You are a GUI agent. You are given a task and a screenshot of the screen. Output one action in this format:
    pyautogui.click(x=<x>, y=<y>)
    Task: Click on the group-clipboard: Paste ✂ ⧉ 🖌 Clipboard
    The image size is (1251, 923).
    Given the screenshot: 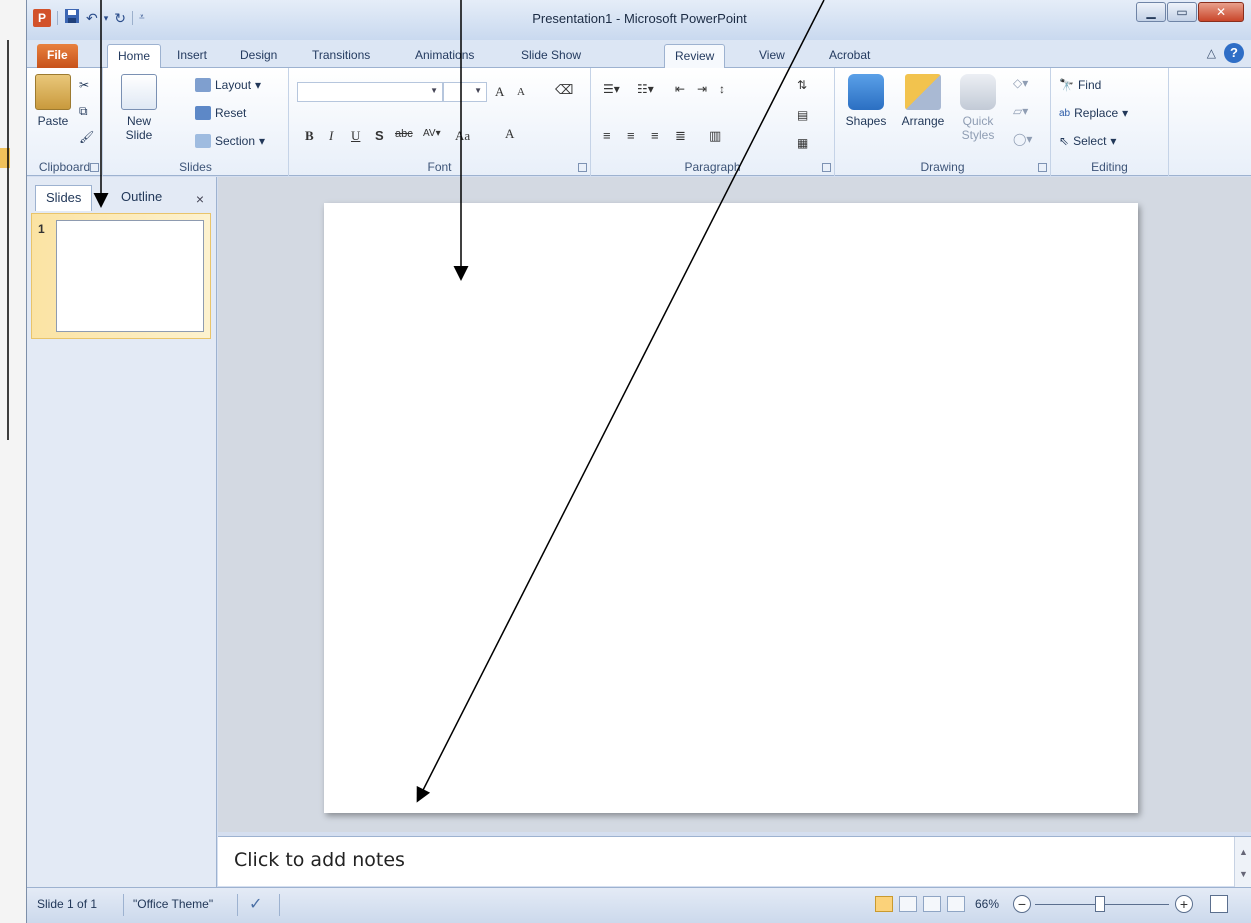 What is the action you would take?
    pyautogui.click(x=65, y=122)
    